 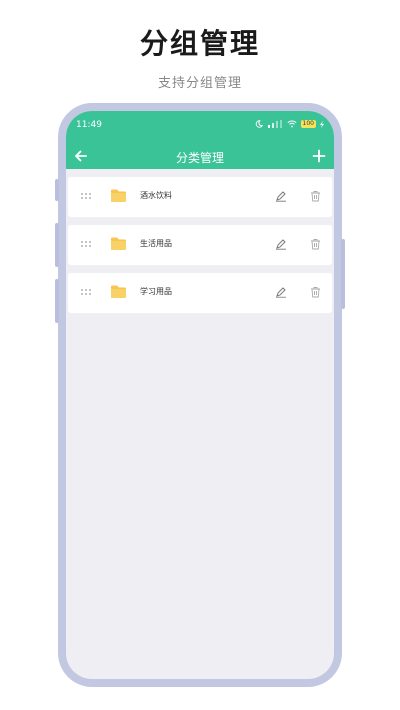 I want to click on wifi-icon, so click(x=292, y=124).